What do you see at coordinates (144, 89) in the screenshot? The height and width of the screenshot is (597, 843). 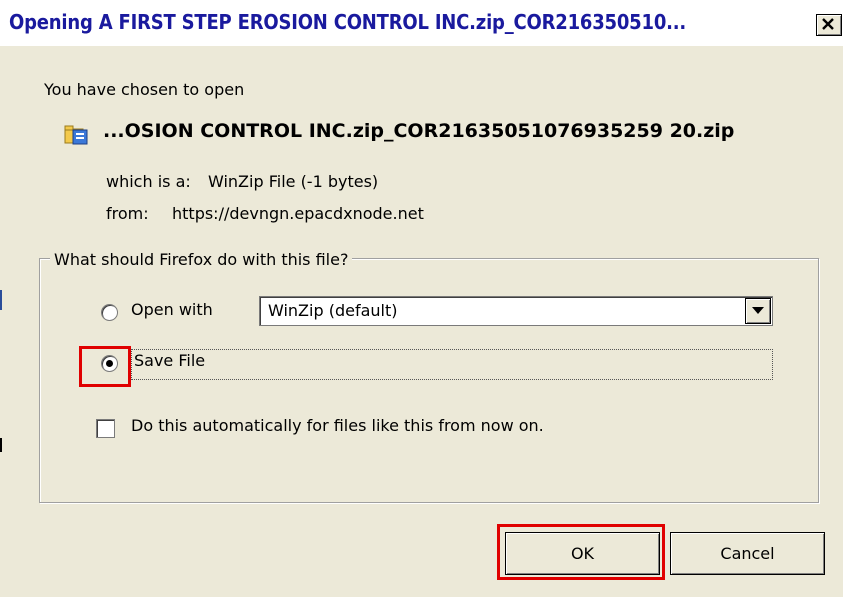 I see `intro-text: You have chosen to open` at bounding box center [144, 89].